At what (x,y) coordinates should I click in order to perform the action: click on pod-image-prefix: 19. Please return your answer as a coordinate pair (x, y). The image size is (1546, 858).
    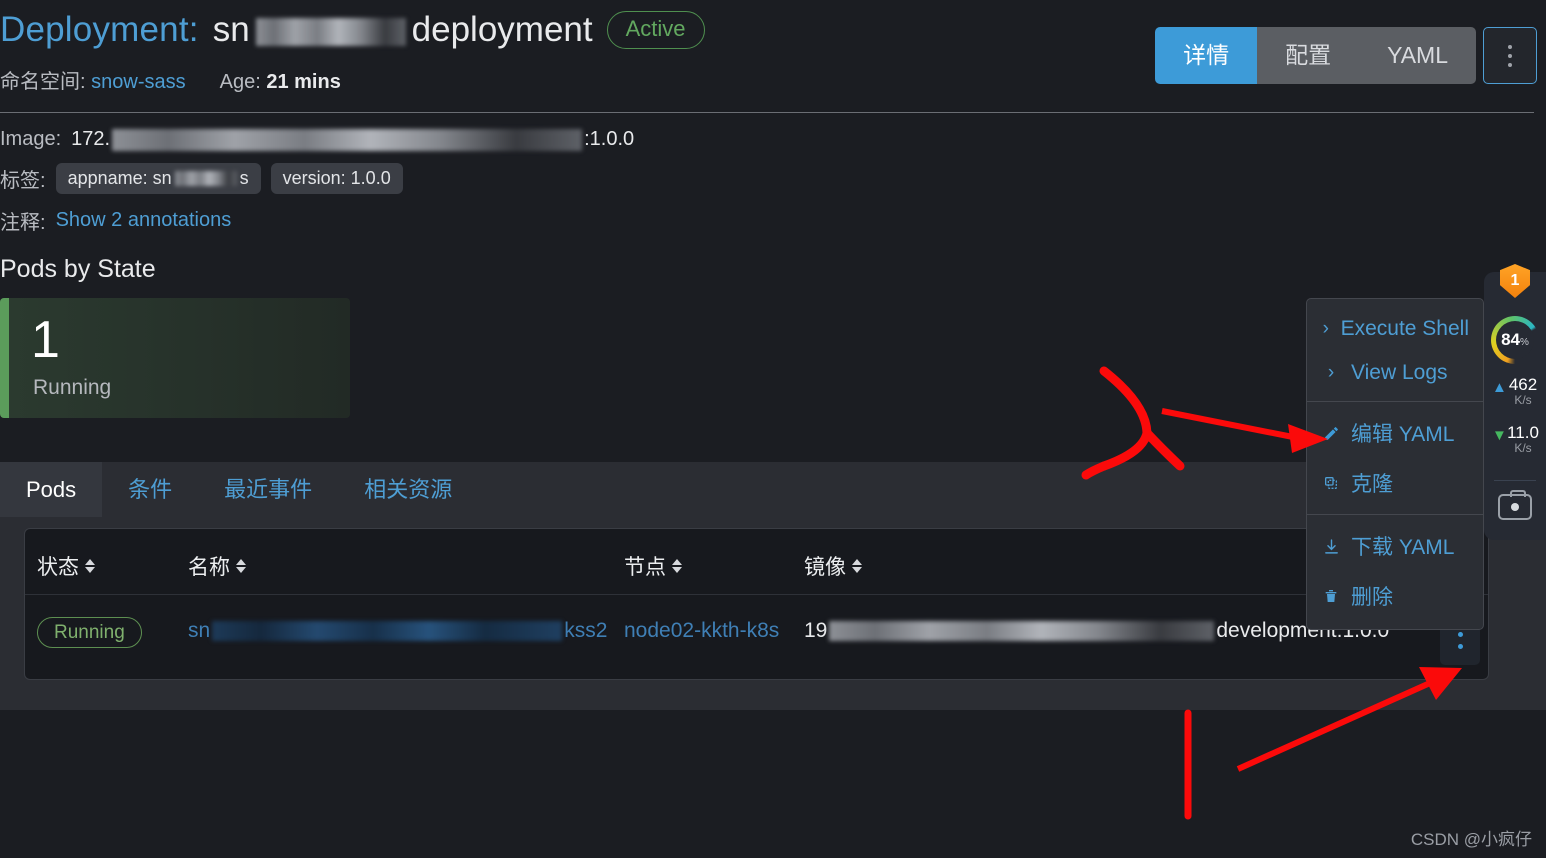
    Looking at the image, I should click on (816, 630).